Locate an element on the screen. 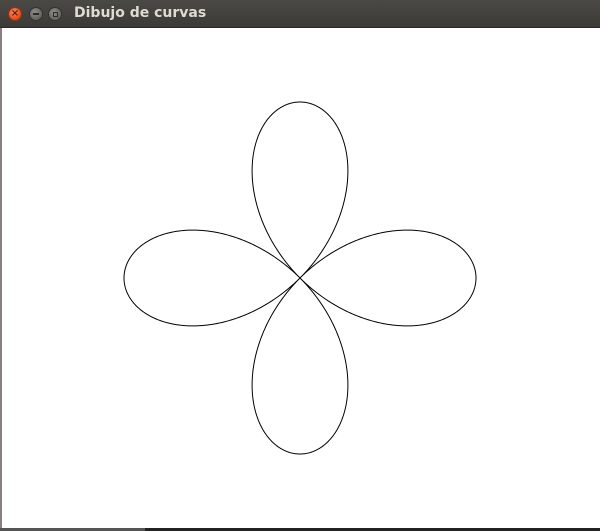 The height and width of the screenshot is (531, 600). window-left-edge is located at coordinates (1, 278).